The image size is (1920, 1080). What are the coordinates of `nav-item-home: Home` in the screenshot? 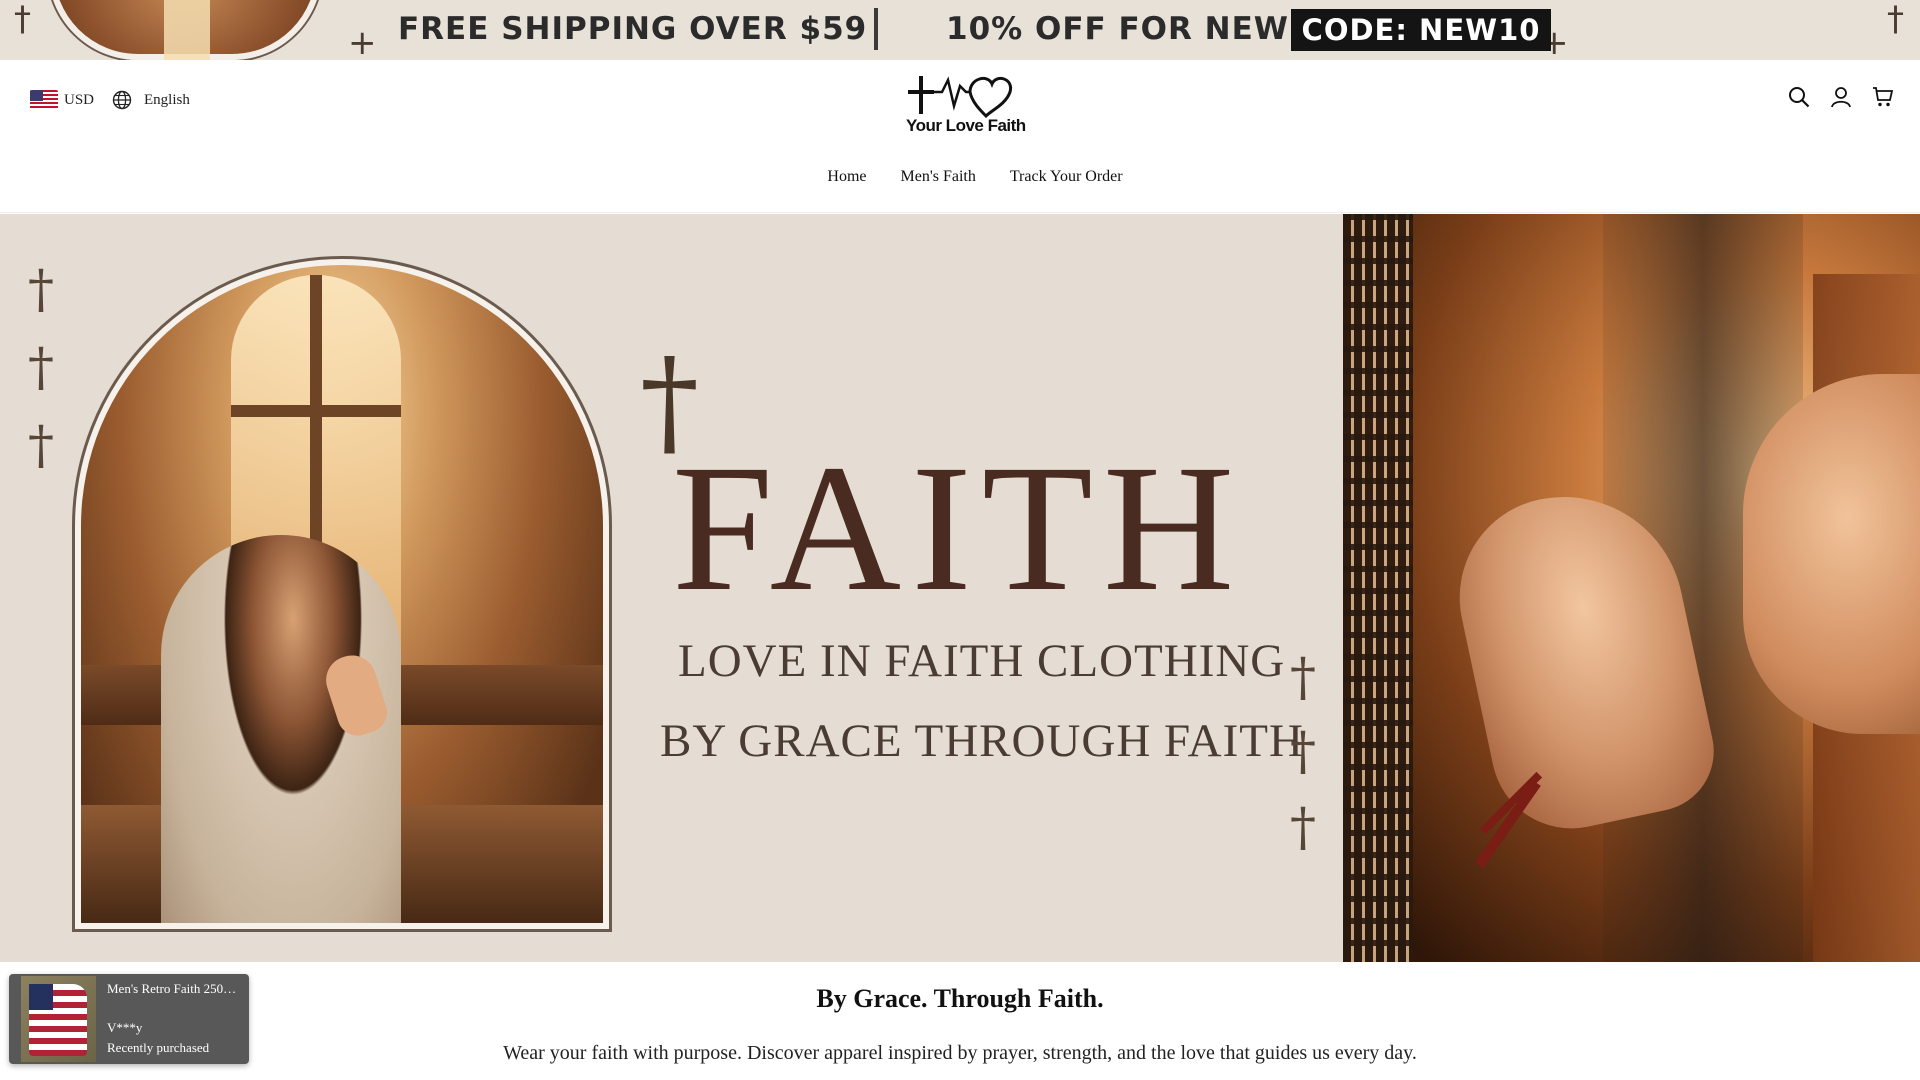 It's located at (846, 177).